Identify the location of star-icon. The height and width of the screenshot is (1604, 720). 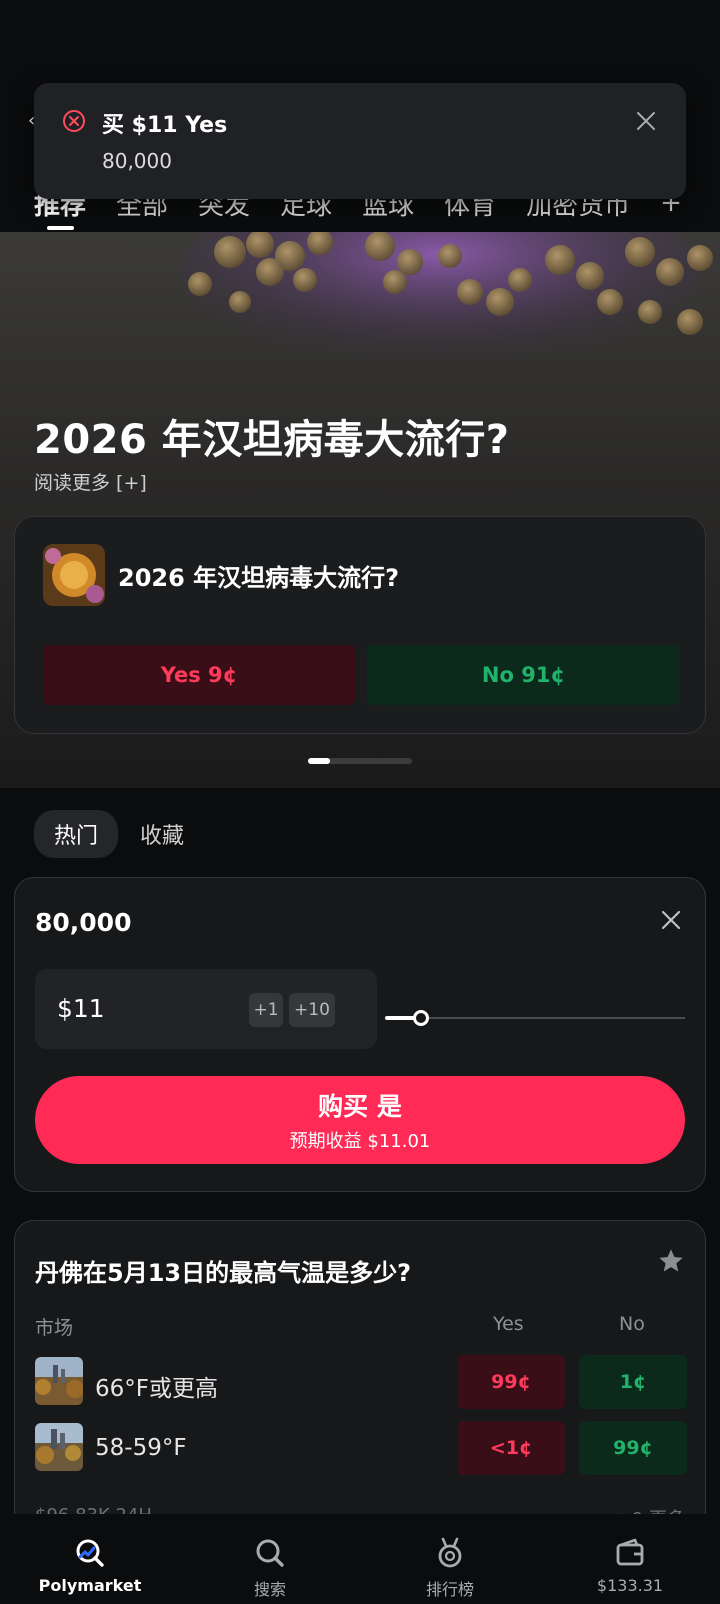
(671, 1261).